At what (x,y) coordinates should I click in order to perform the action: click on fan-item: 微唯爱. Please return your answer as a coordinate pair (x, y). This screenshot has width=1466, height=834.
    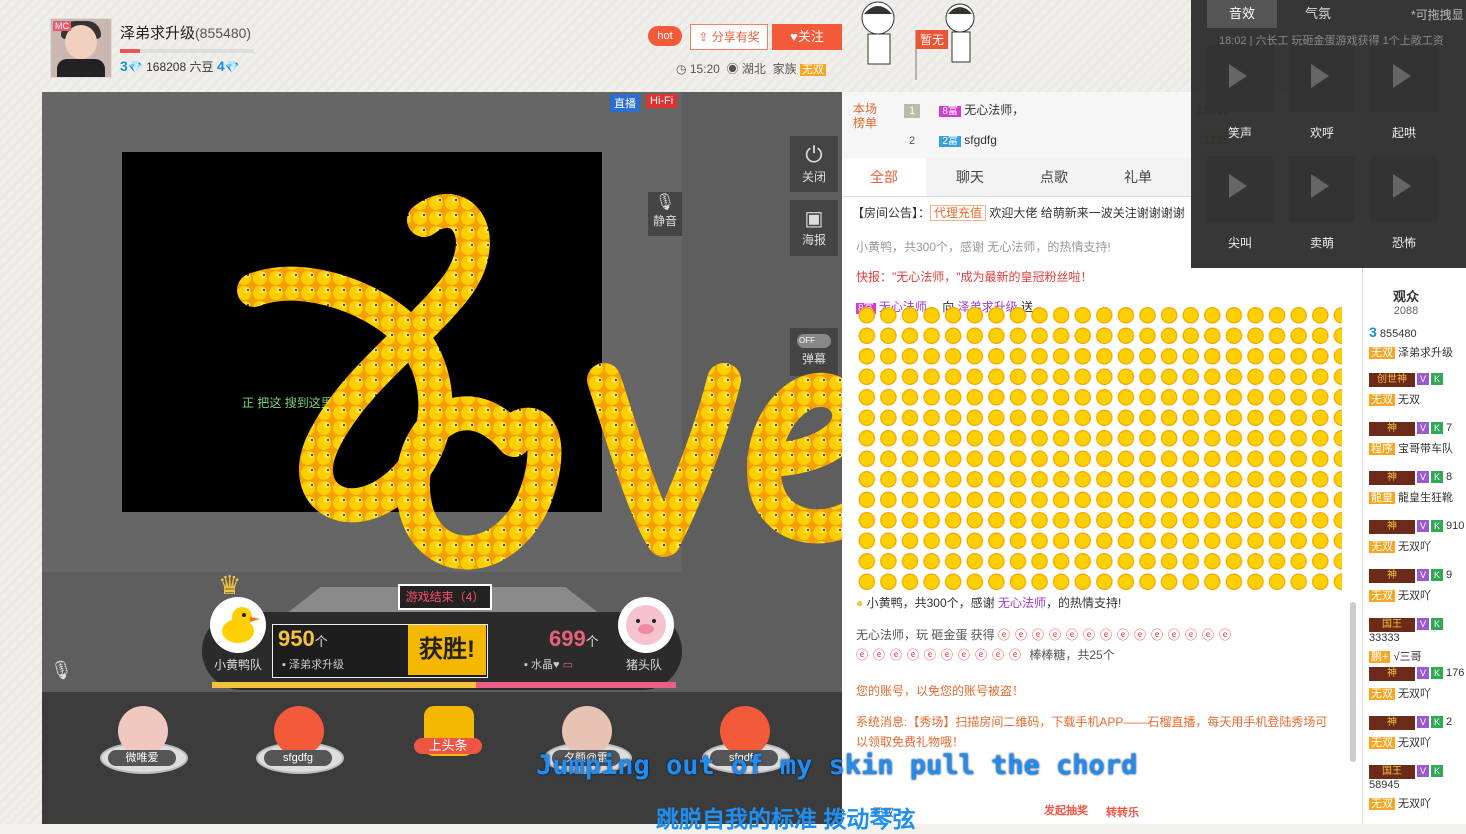
    Looking at the image, I should click on (142, 748).